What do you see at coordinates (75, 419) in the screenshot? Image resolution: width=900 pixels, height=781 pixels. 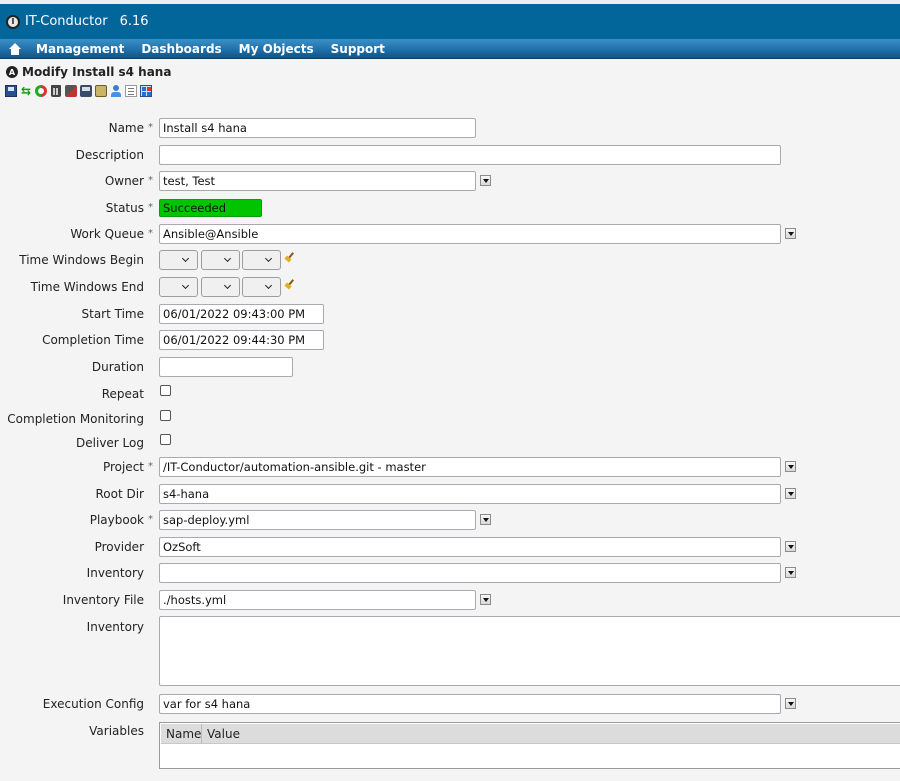 I see `completion-monitoring-label: Completion Monitoring` at bounding box center [75, 419].